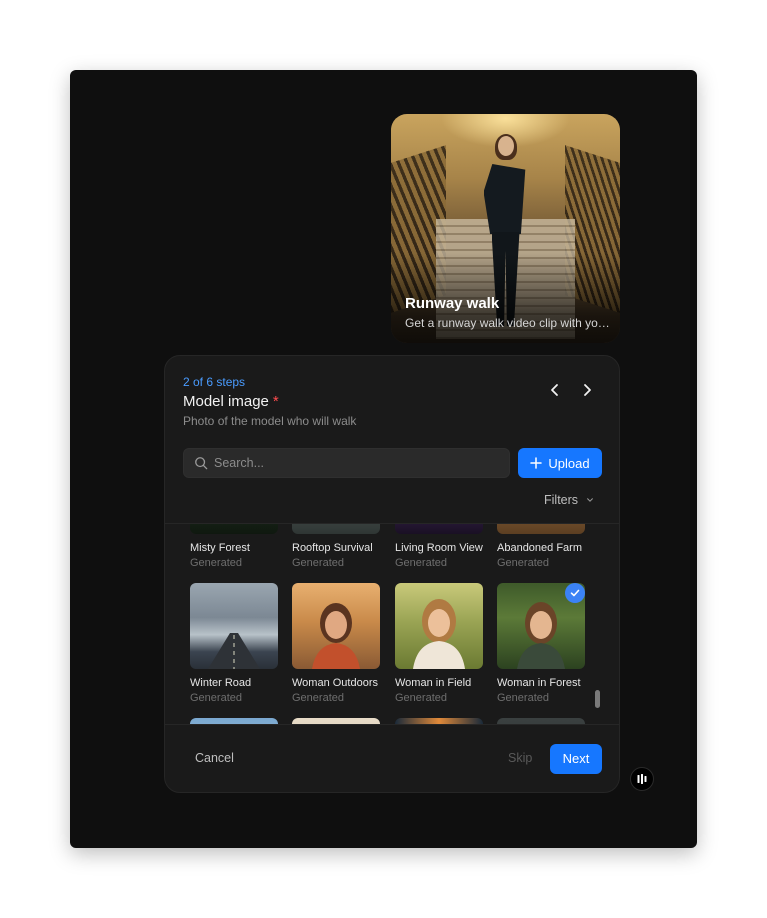  I want to click on image-tile-woman-outdoors: Woman Outdoors Generated, so click(336, 643).